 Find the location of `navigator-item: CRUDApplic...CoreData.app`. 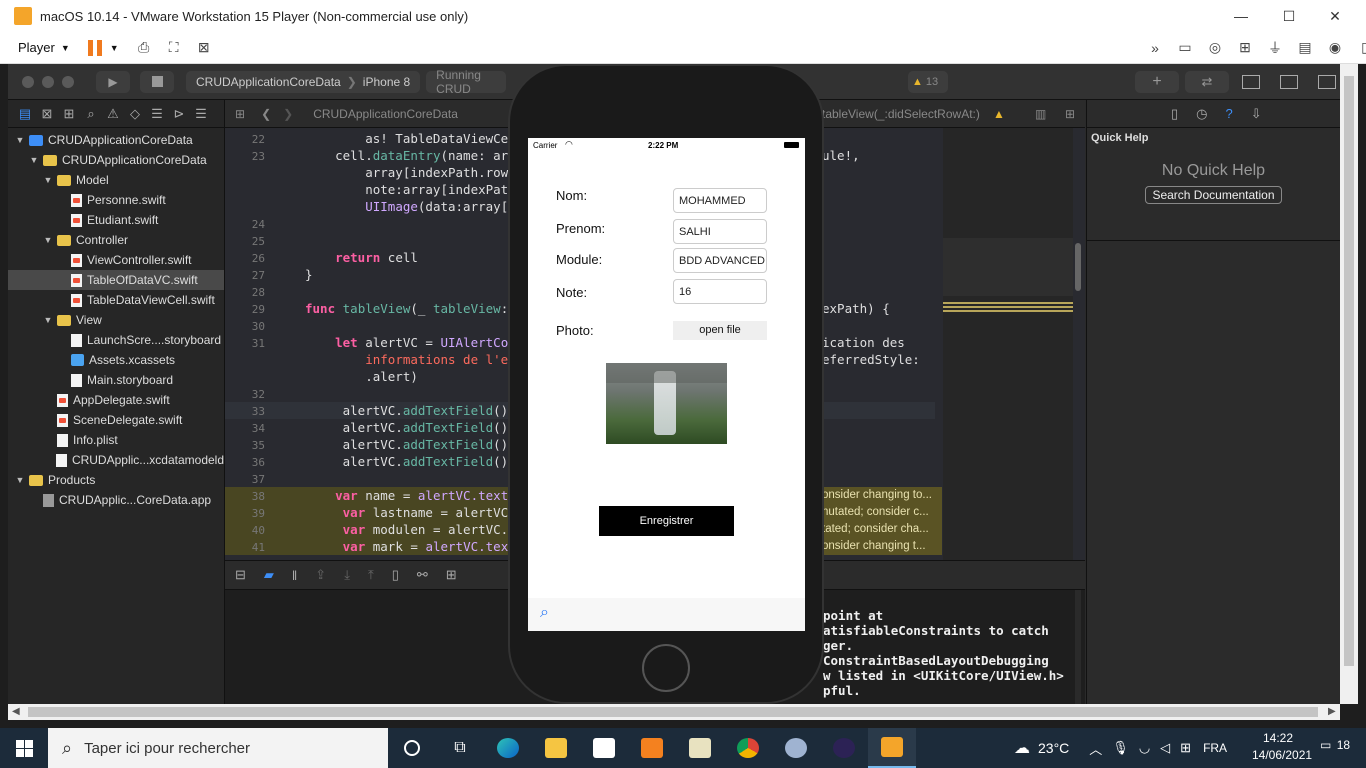

navigator-item: CRUDApplic...CoreData.app is located at coordinates (116, 500).